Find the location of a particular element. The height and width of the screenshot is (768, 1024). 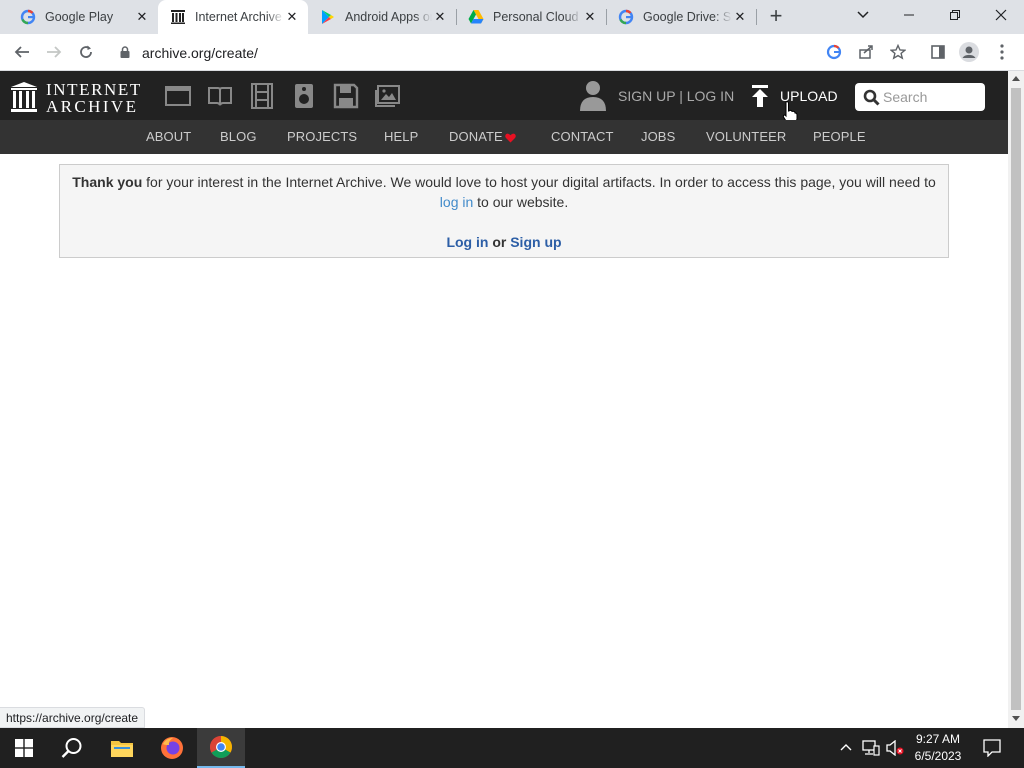

clock-time: 9:27 AM is located at coordinates (938, 739).